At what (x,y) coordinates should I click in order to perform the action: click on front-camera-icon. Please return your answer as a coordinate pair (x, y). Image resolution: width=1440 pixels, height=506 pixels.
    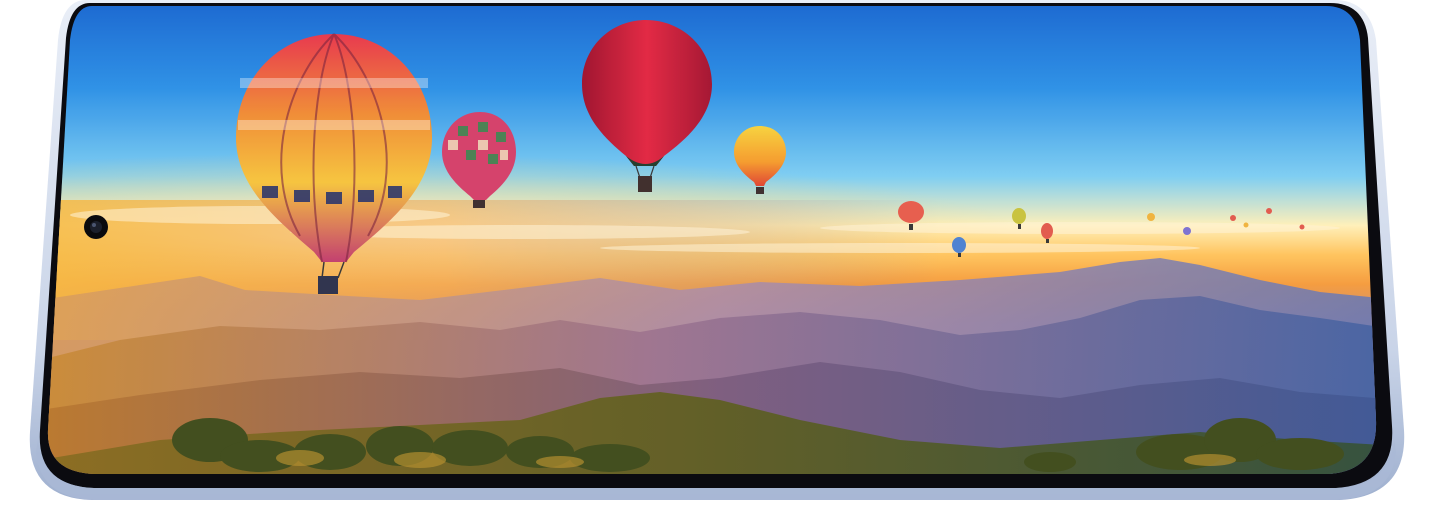
    Looking at the image, I should click on (96, 227).